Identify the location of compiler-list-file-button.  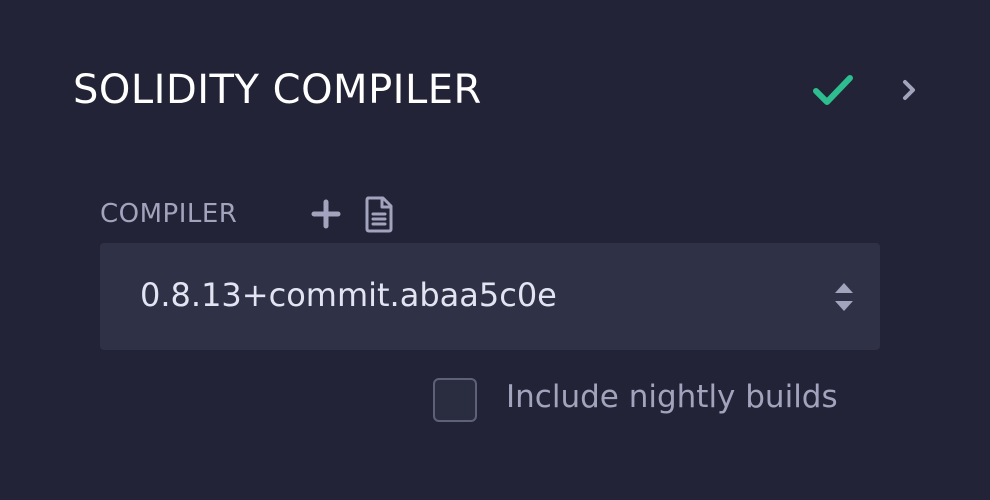
(379, 214).